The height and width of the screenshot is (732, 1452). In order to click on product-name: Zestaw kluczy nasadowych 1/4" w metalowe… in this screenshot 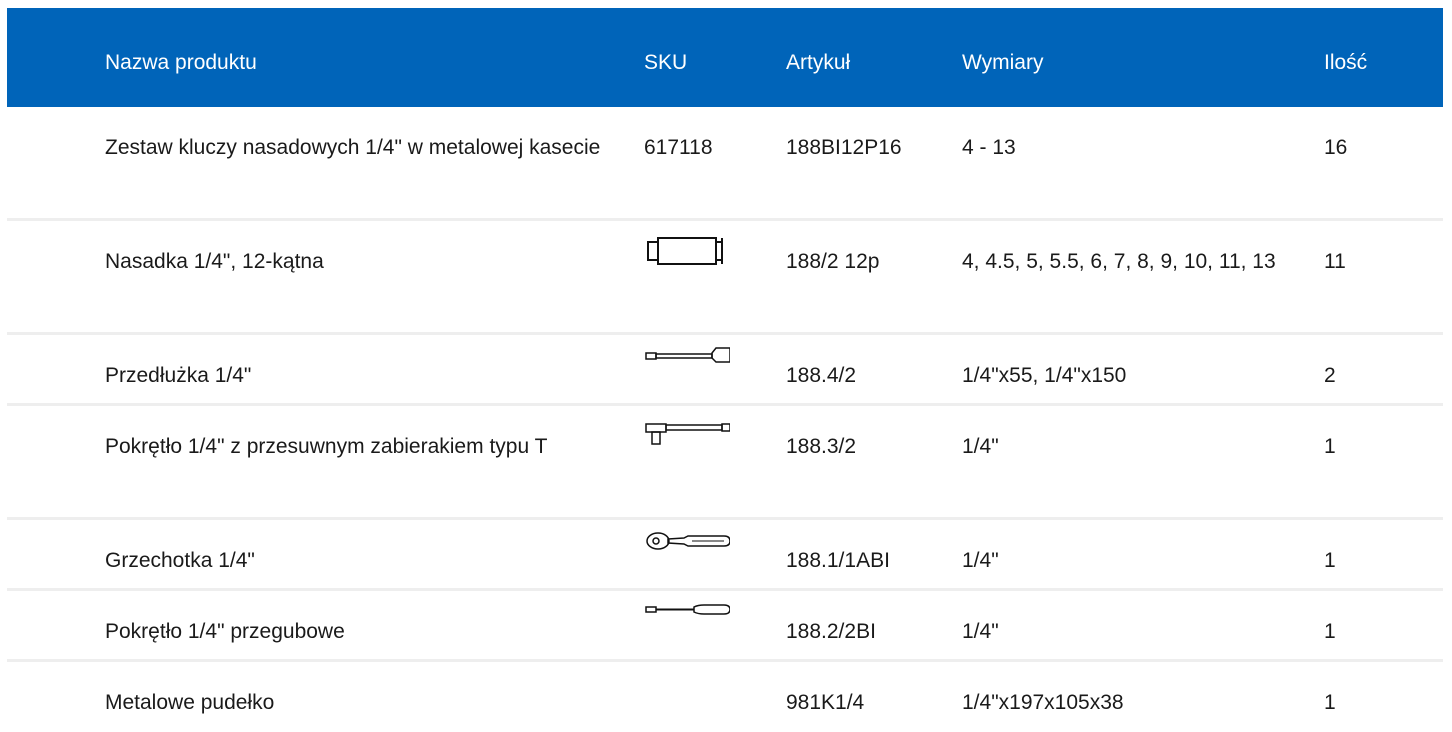, I will do `click(353, 147)`.